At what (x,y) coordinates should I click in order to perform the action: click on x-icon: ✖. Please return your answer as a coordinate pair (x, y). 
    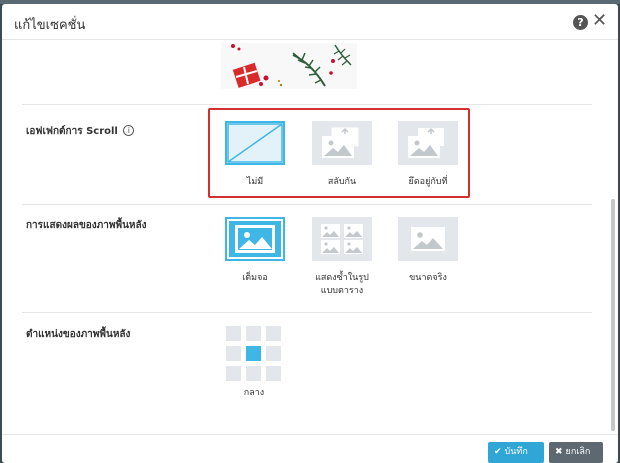
    Looking at the image, I should click on (559, 452).